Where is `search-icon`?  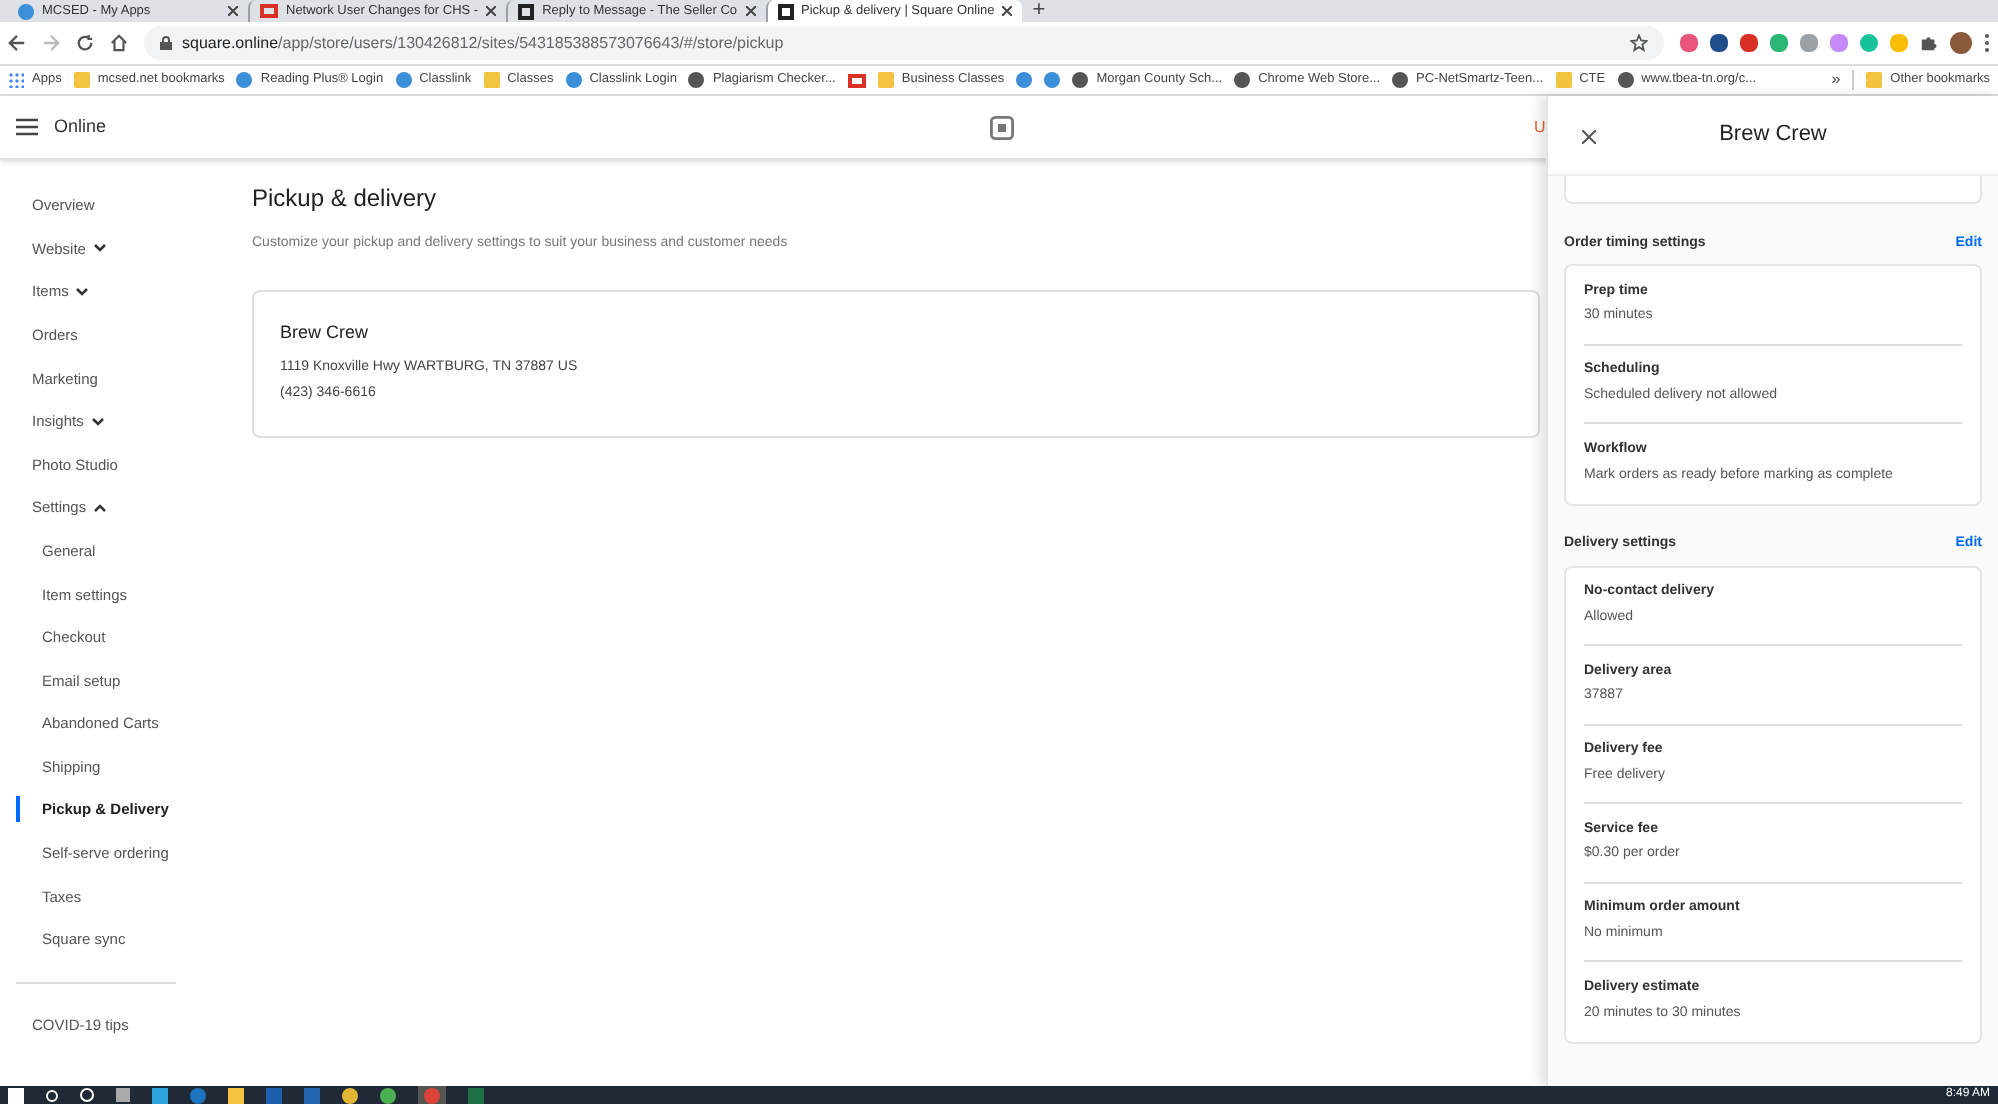
search-icon is located at coordinates (52, 1095).